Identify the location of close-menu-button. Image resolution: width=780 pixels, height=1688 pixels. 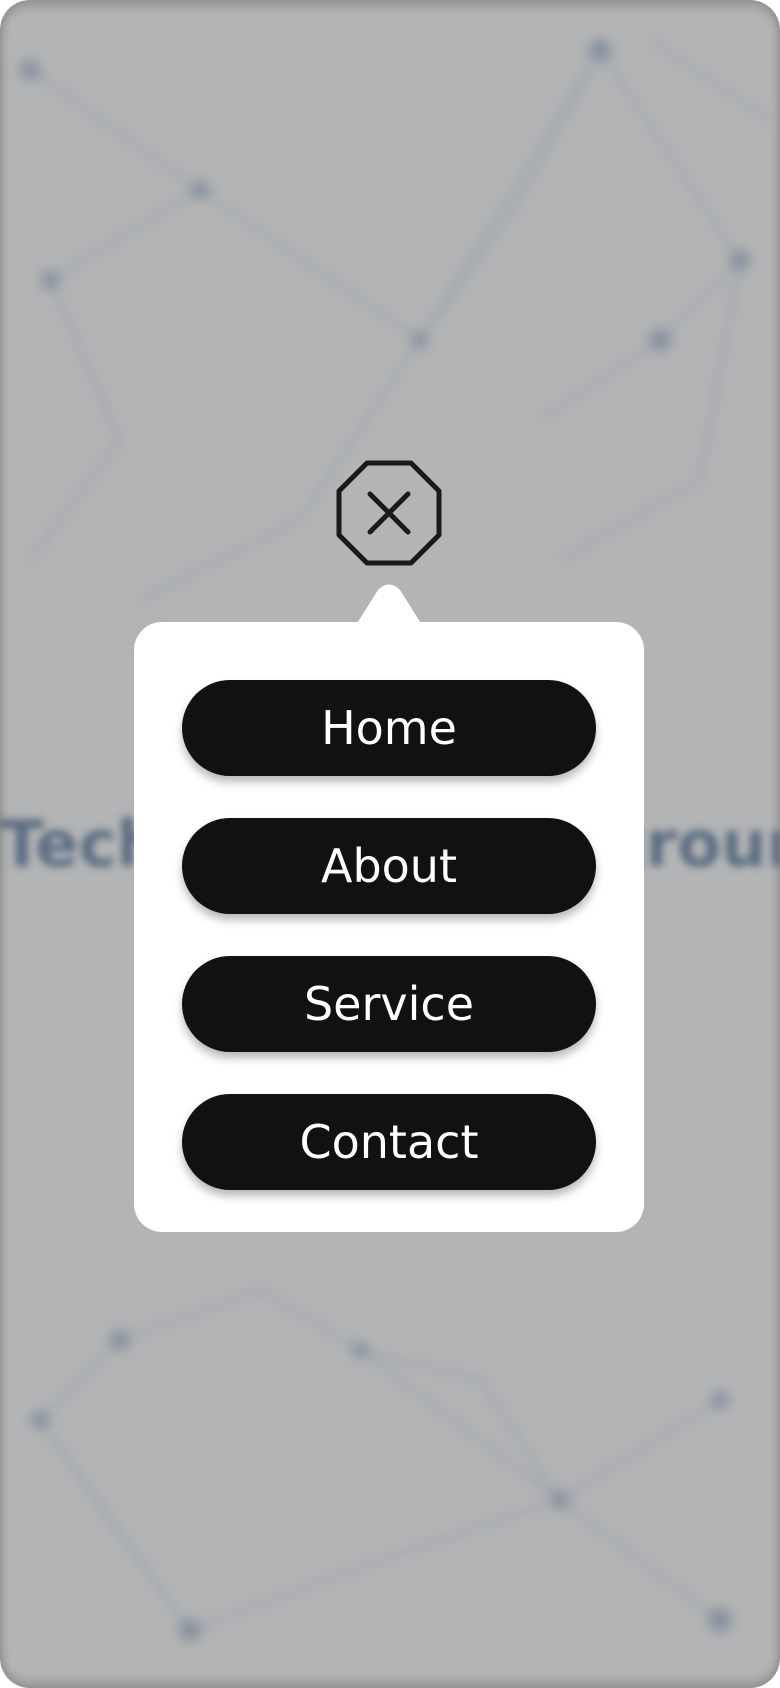
(389, 513).